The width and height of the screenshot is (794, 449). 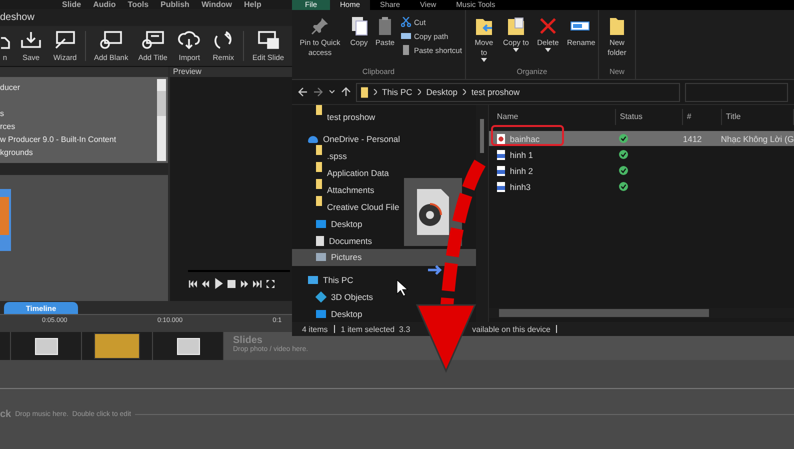 I want to click on document-icon, so click(x=320, y=241).